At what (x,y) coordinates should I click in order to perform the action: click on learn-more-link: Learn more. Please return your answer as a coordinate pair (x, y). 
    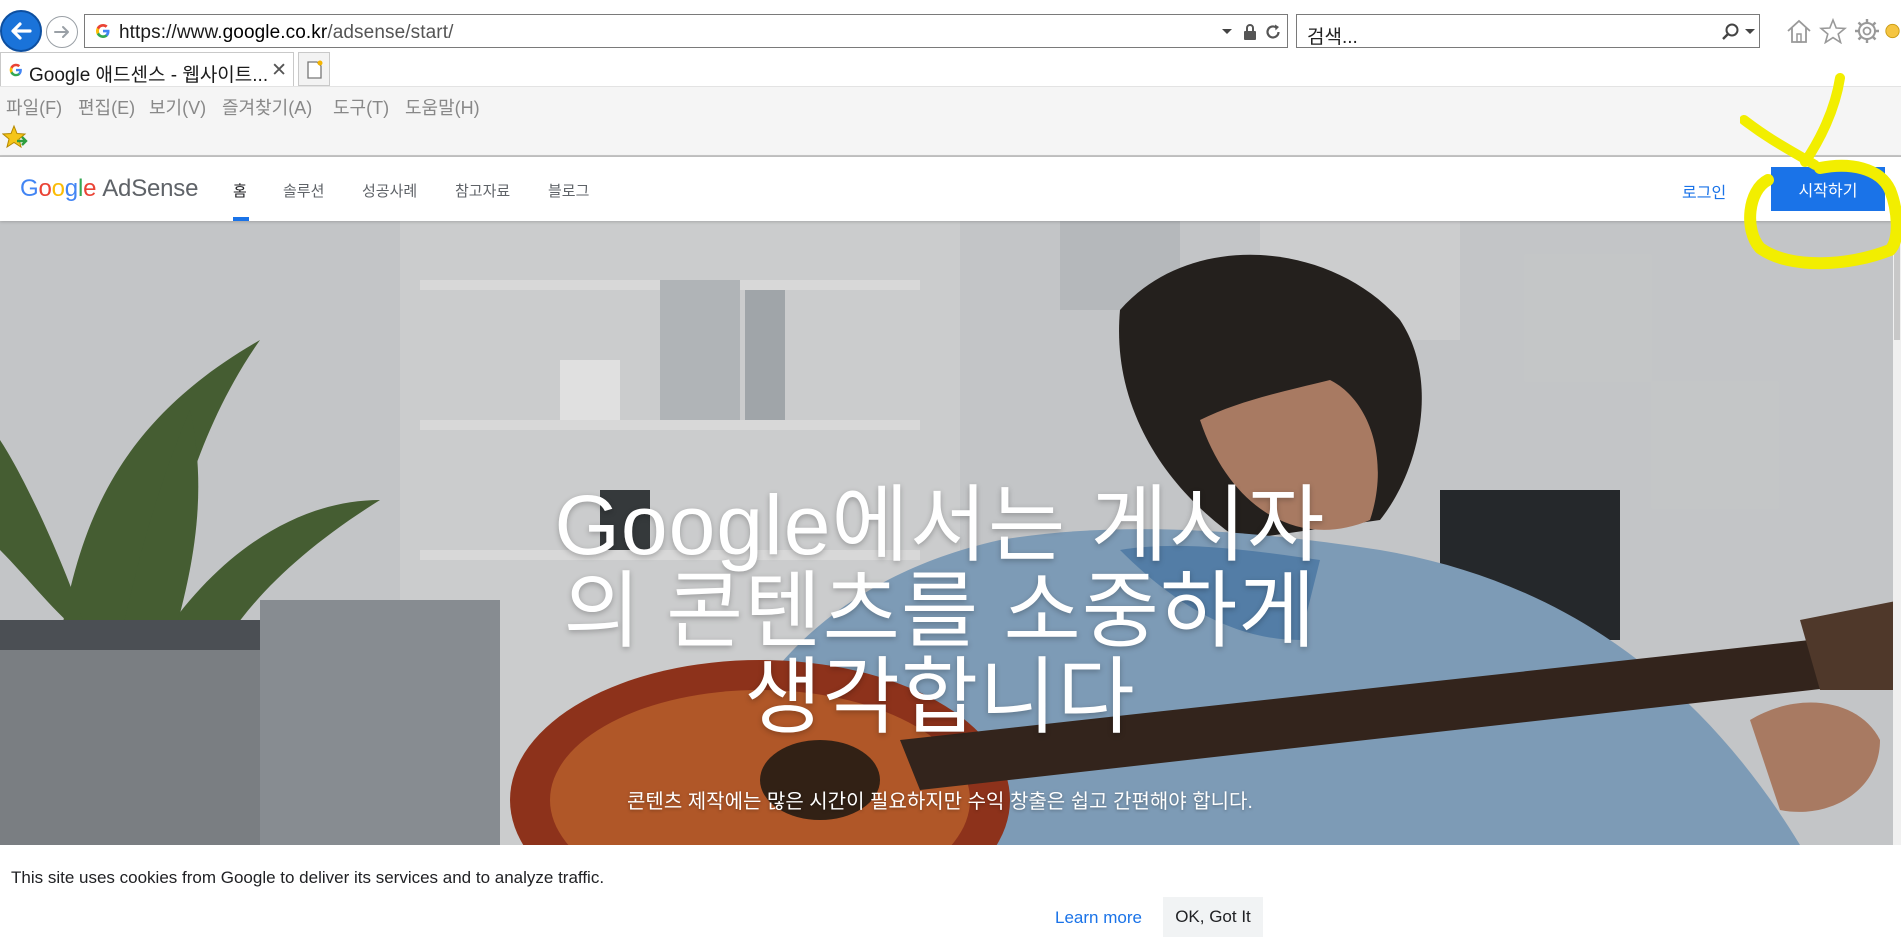
    Looking at the image, I should click on (1098, 918).